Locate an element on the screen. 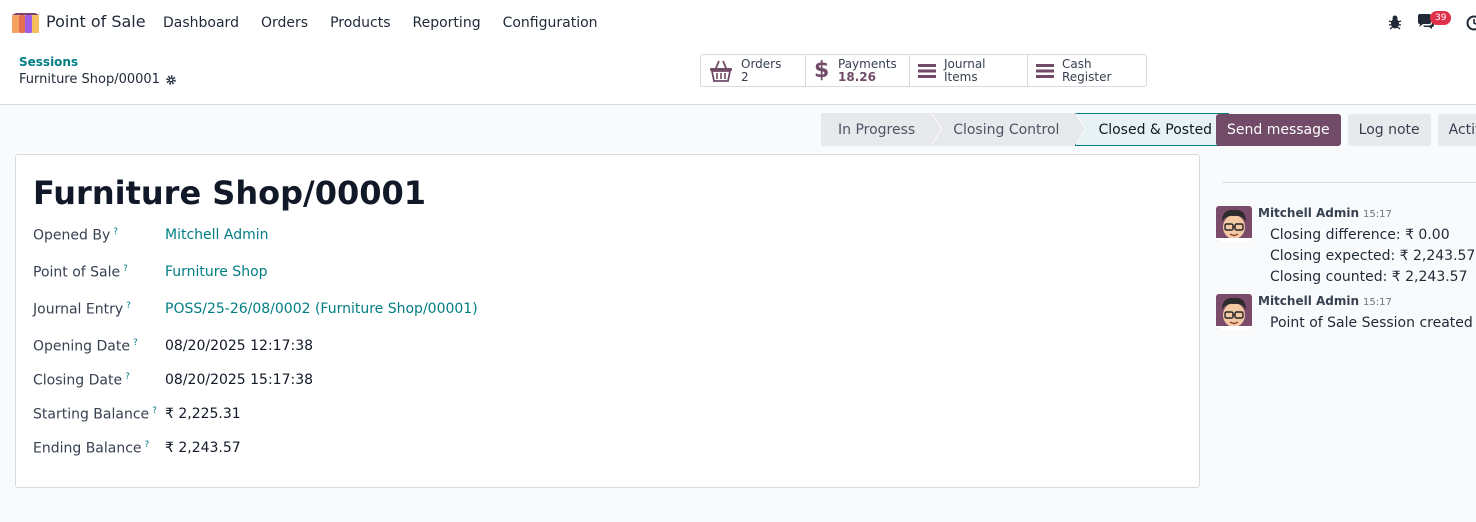 The width and height of the screenshot is (1476, 522). record-name: Furniture Shop/00001 is located at coordinates (89, 79).